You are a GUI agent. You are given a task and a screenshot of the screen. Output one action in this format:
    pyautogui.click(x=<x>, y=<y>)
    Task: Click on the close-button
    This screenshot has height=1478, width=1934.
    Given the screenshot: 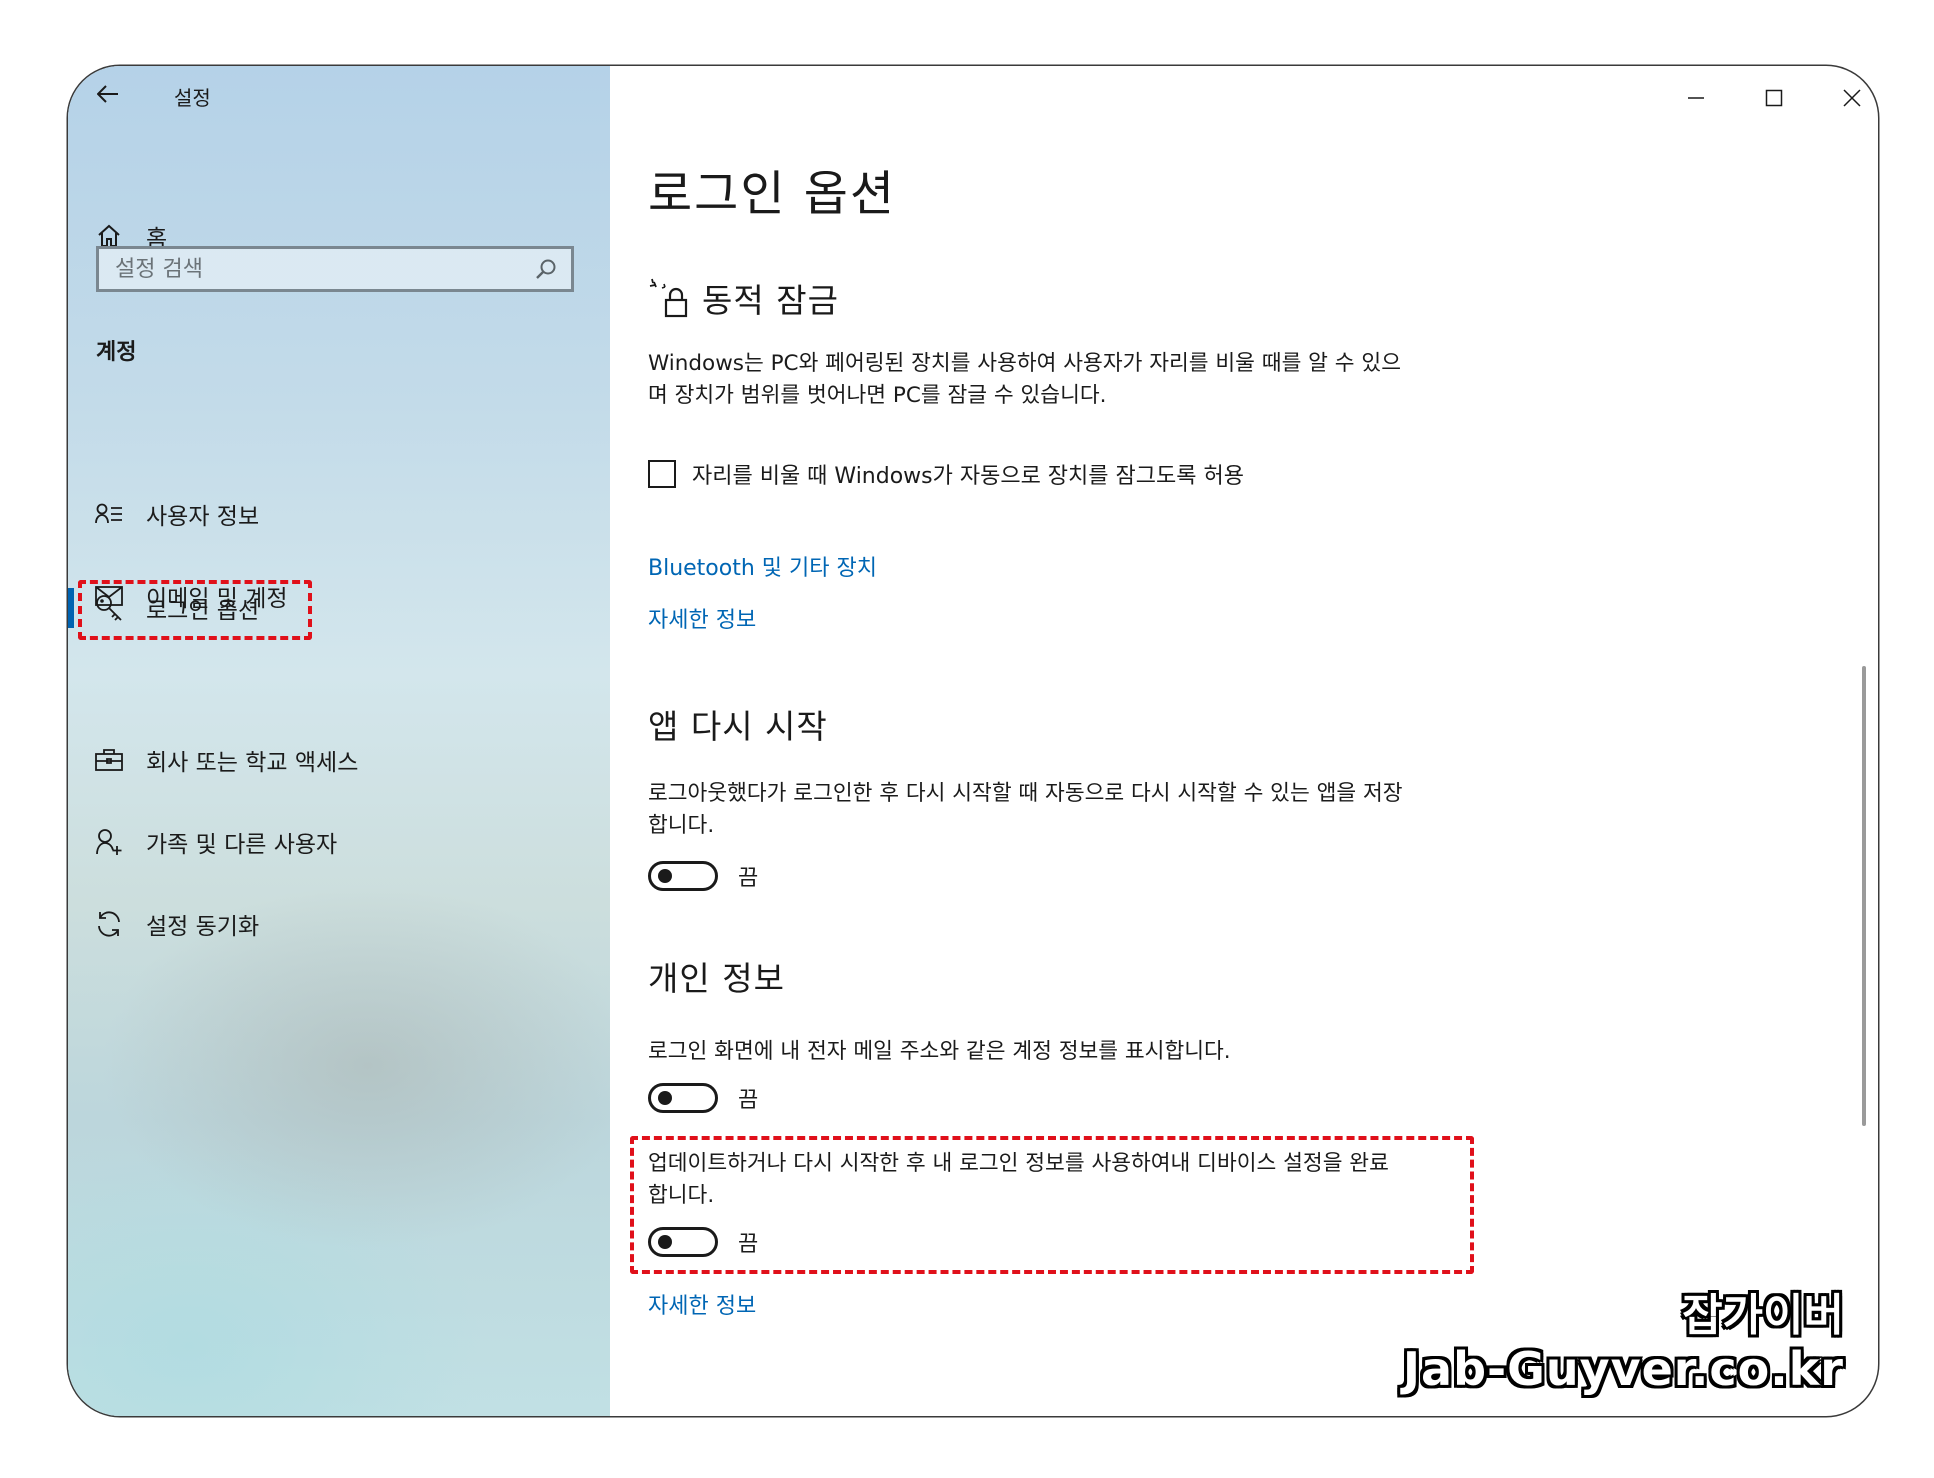 What is the action you would take?
    pyautogui.click(x=1852, y=98)
    